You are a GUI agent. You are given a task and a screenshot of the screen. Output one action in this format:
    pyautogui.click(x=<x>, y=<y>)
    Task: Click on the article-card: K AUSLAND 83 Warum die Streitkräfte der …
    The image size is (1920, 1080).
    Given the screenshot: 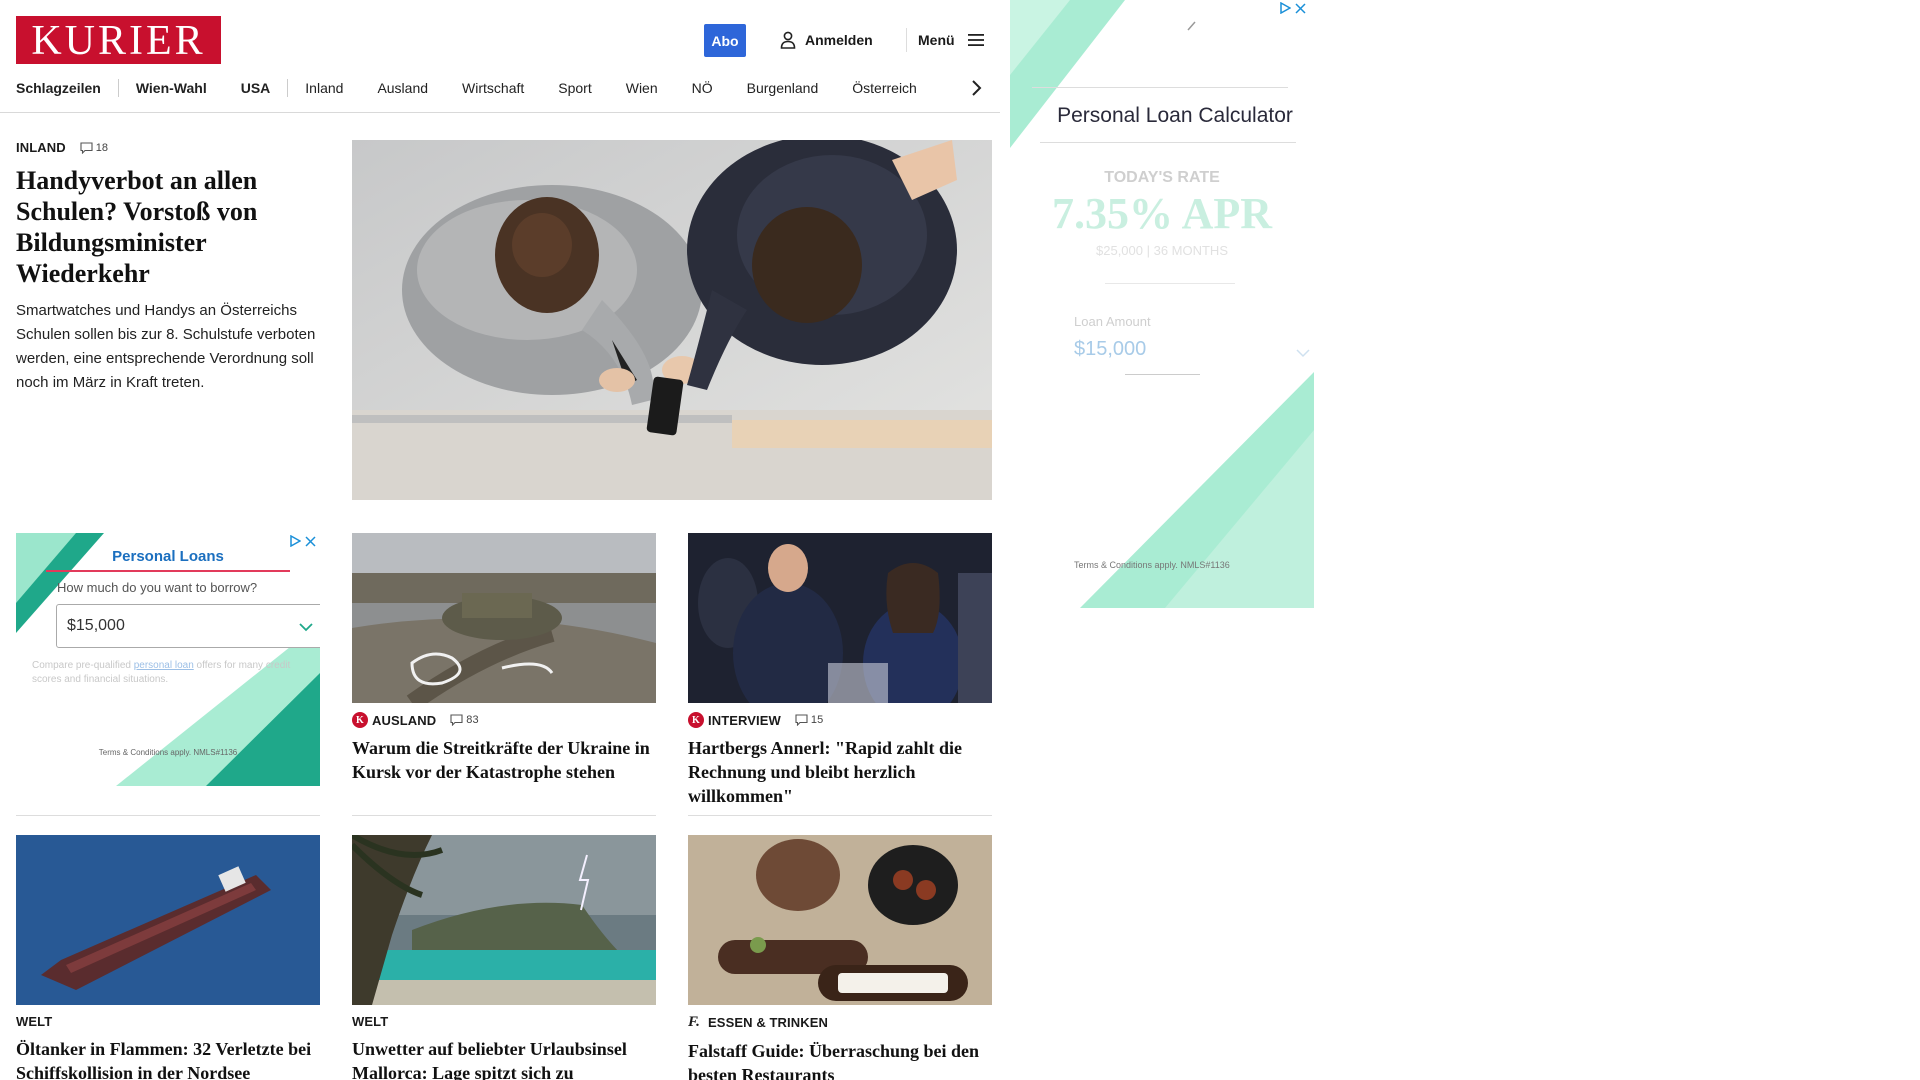 What is the action you would take?
    pyautogui.click(x=504, y=658)
    